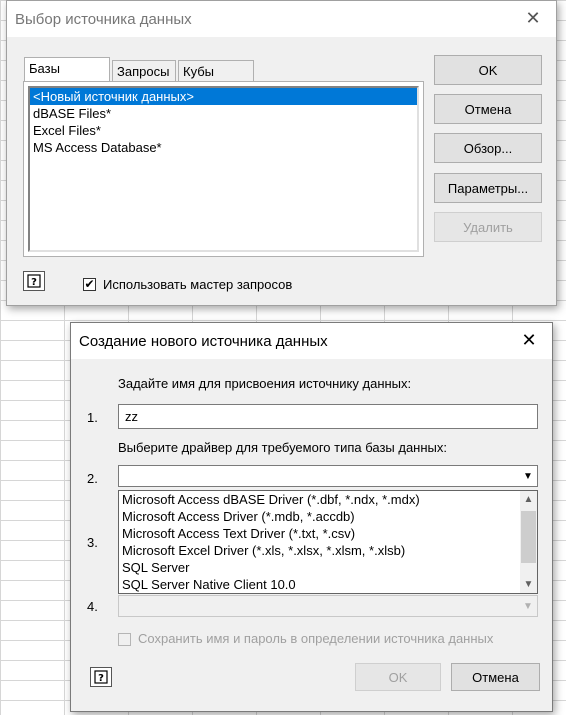 The width and height of the screenshot is (566, 715). Describe the element at coordinates (89, 284) in the screenshot. I see `use-wizard-checkbox: ✔` at that location.